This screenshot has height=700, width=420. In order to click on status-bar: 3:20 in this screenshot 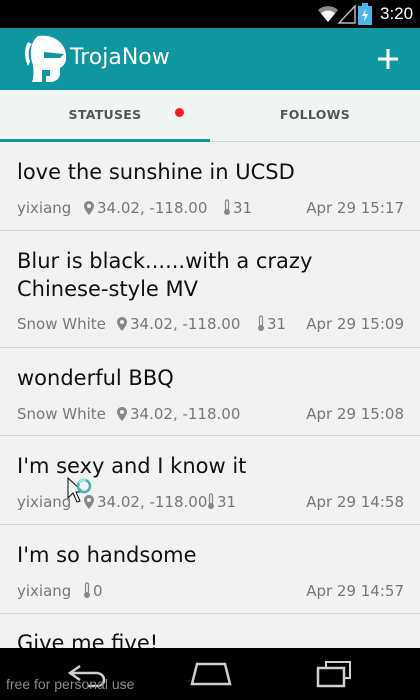, I will do `click(210, 14)`.